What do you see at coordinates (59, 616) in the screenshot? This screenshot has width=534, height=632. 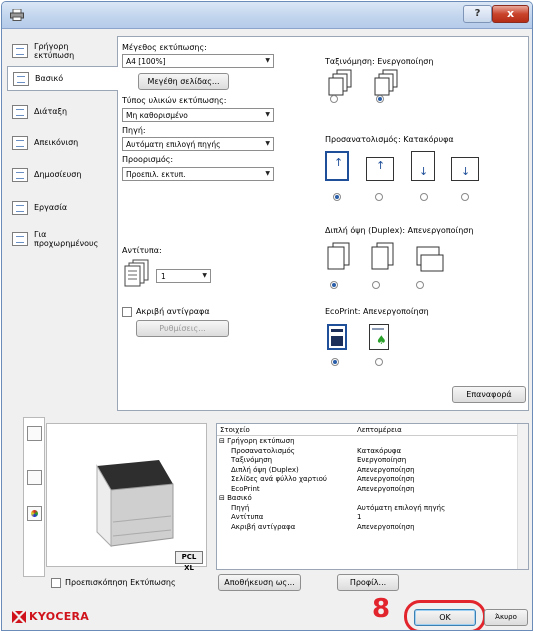 I see `brand-text: KYOCERA` at bounding box center [59, 616].